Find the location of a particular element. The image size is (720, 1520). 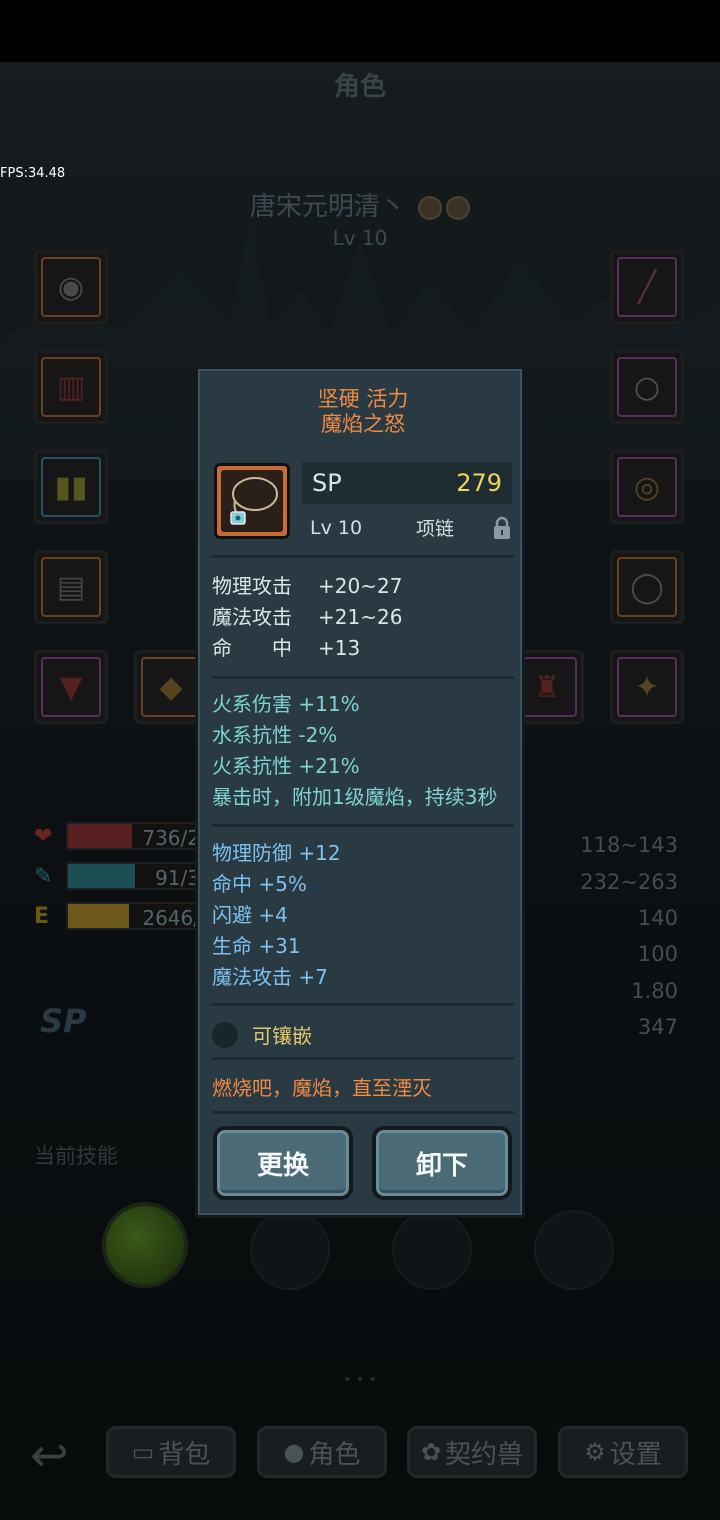

item-affixes: 坚硬 活力 is located at coordinates (363, 399).